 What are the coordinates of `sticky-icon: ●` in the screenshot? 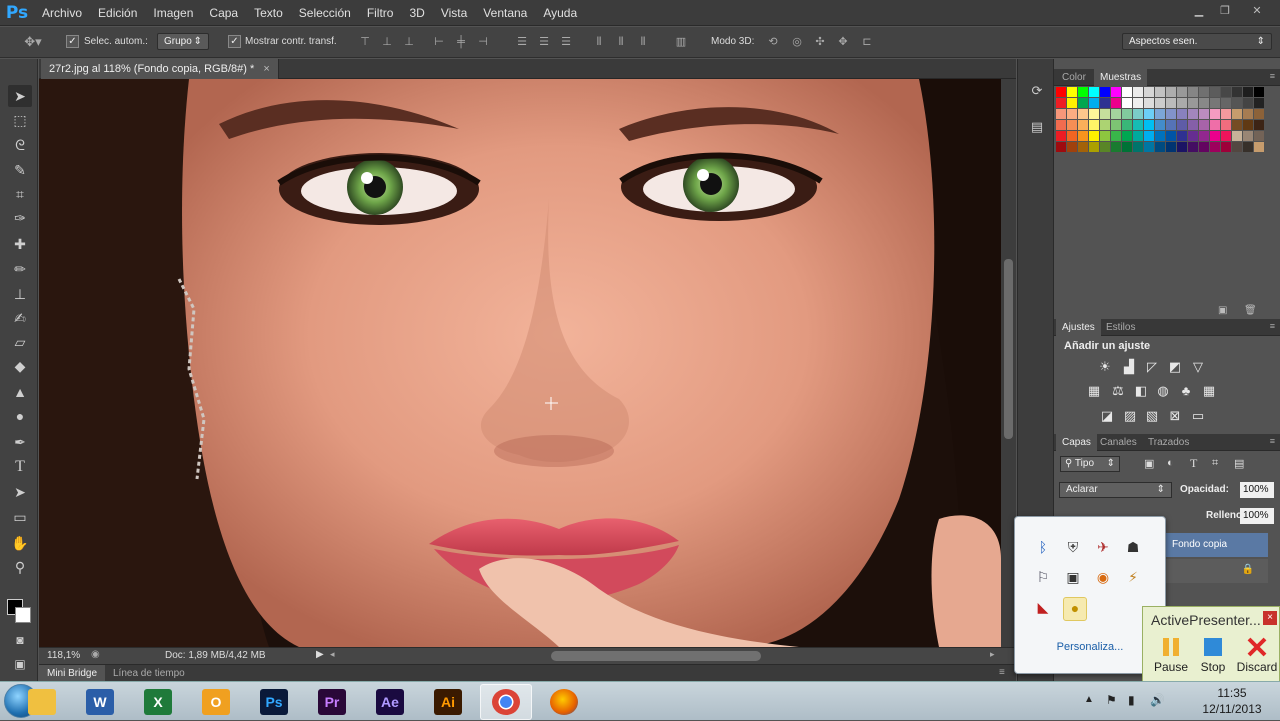 It's located at (1075, 609).